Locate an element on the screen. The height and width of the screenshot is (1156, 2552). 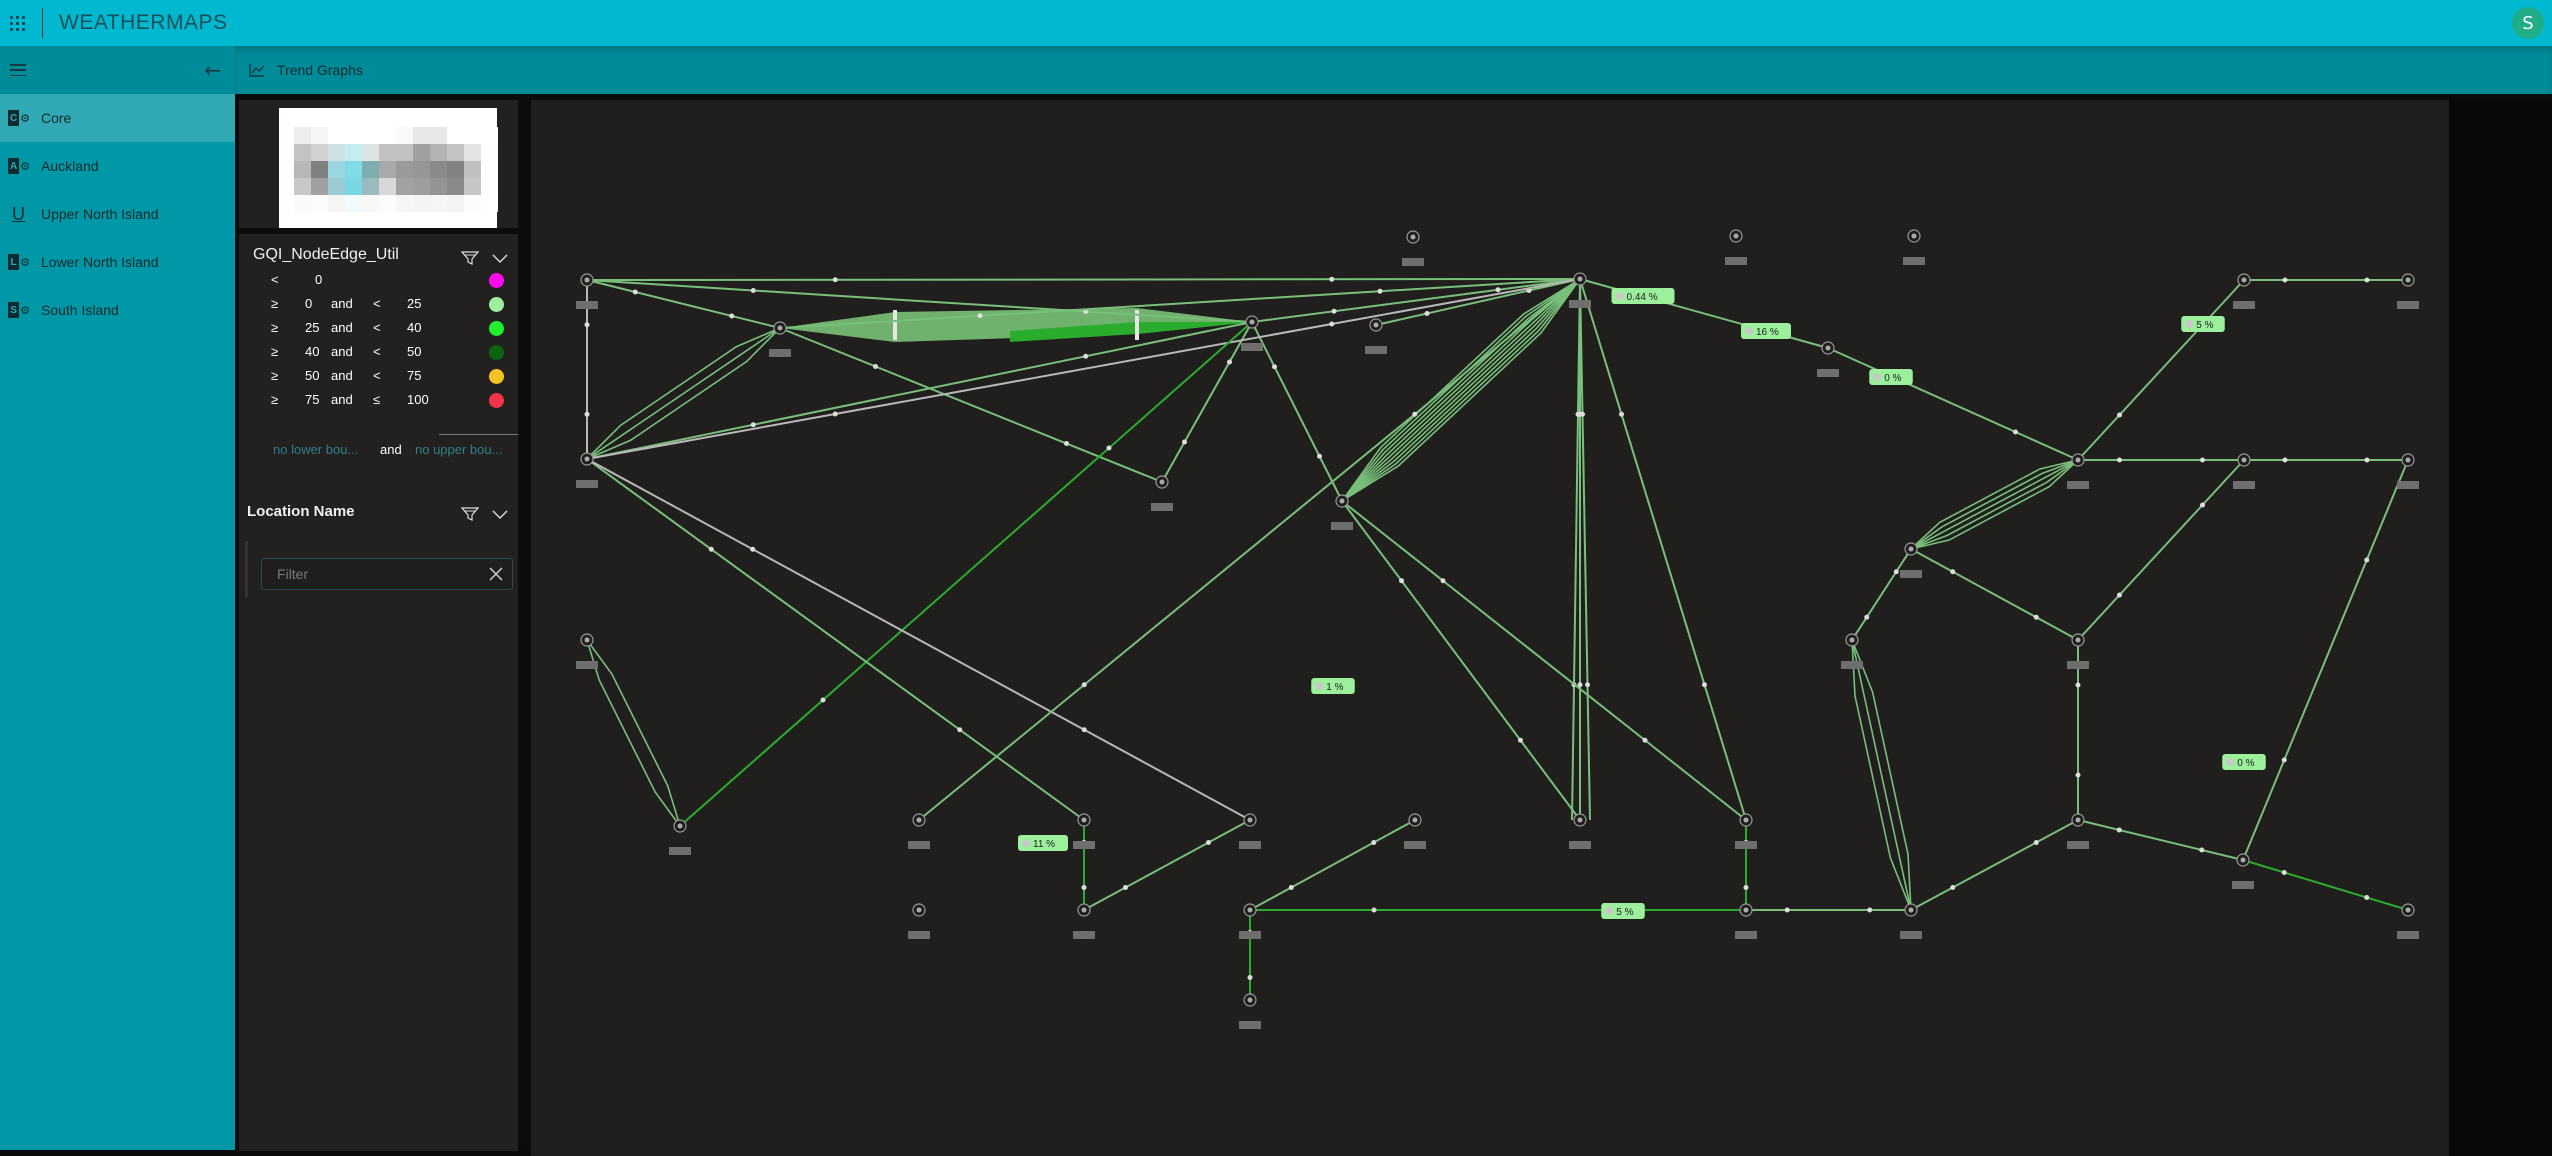
sidebar-item-lower-north-island: L ⚙ Lower North Island is located at coordinates (117, 262).